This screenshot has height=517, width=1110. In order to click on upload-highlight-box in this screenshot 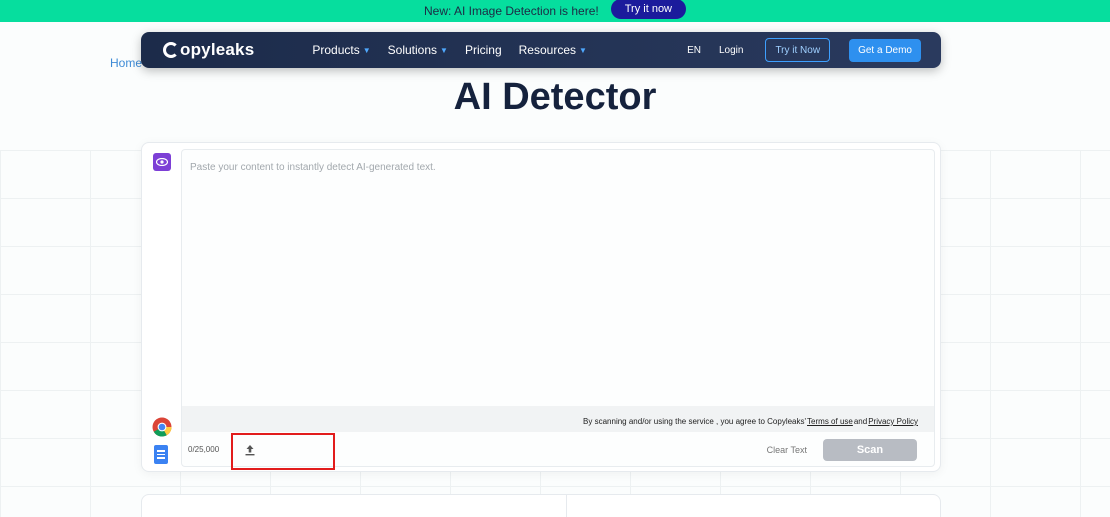, I will do `click(283, 451)`.